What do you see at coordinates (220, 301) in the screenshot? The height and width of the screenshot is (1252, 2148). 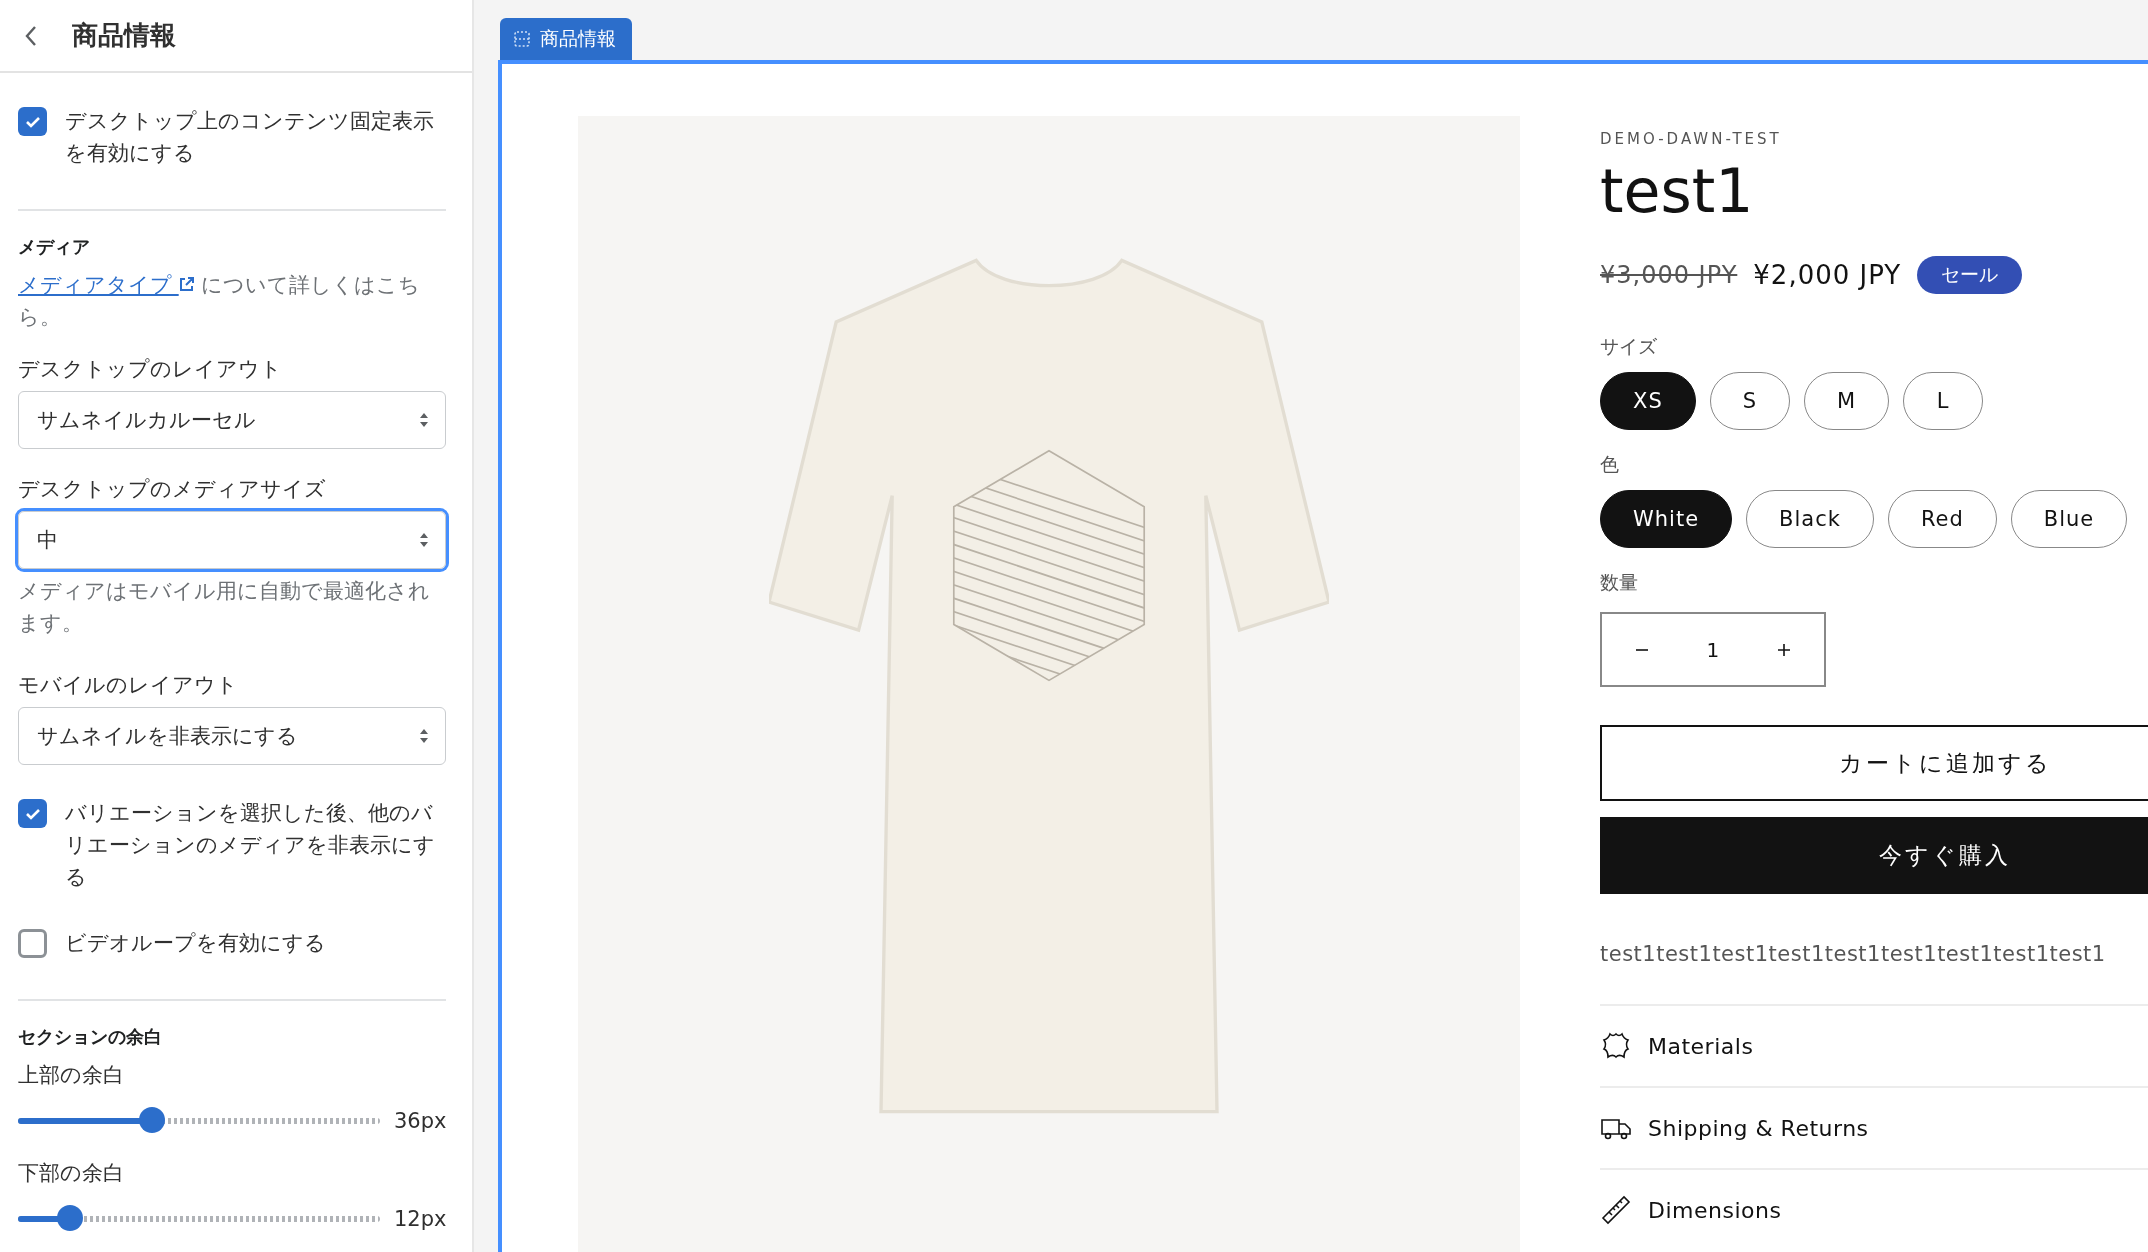 I see `help-text: メディアタイプ について詳しくはこちら。` at bounding box center [220, 301].